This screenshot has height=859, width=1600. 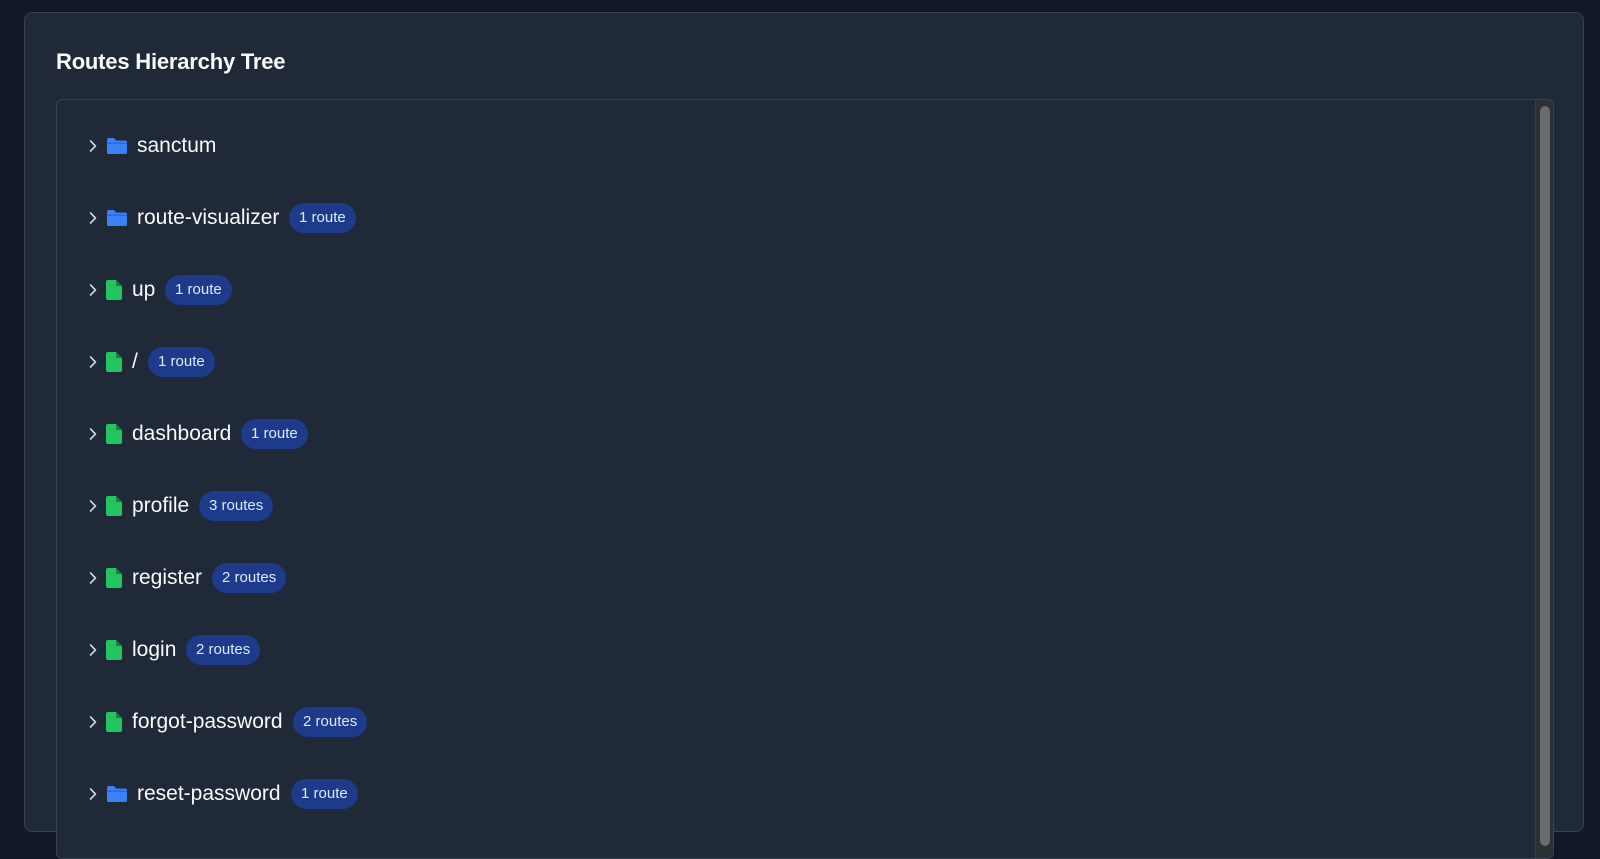 What do you see at coordinates (207, 721) in the screenshot?
I see `tree-item-label: forgot-password` at bounding box center [207, 721].